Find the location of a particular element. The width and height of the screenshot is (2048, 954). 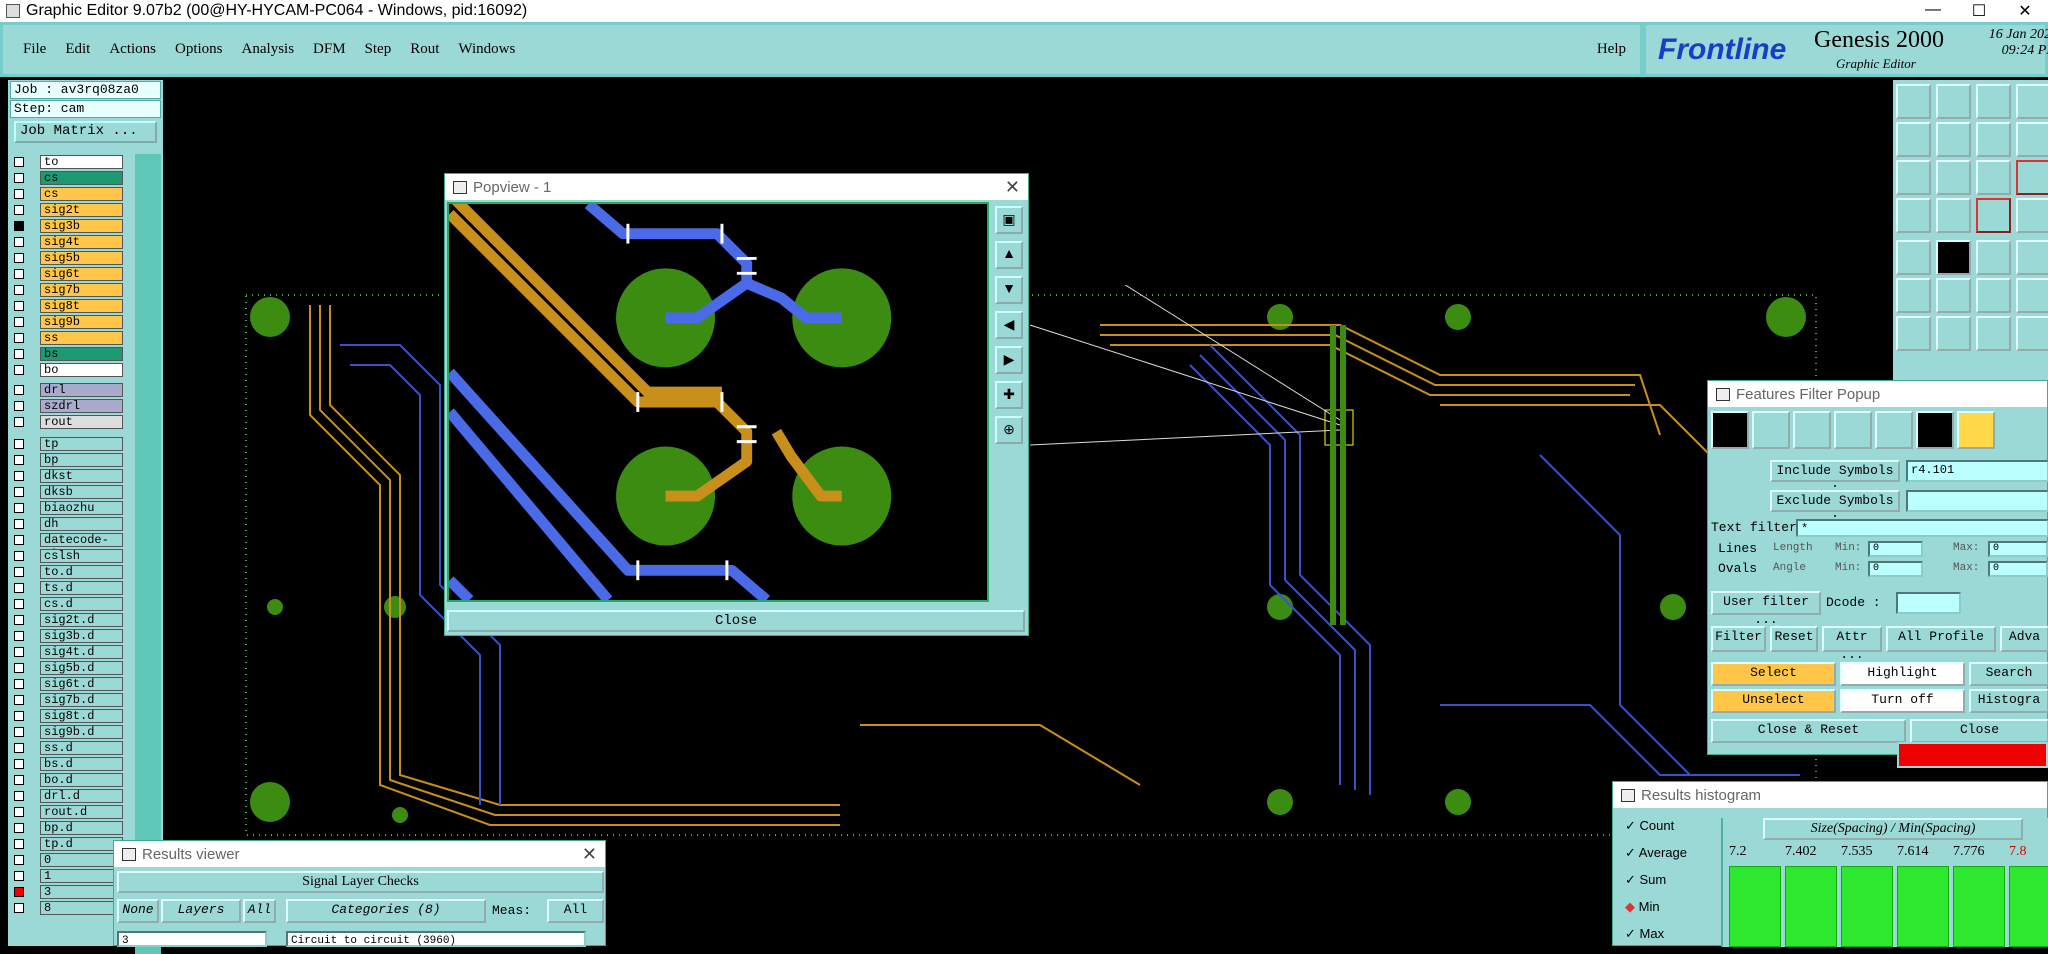

layer-name: rout.d is located at coordinates (81, 812).